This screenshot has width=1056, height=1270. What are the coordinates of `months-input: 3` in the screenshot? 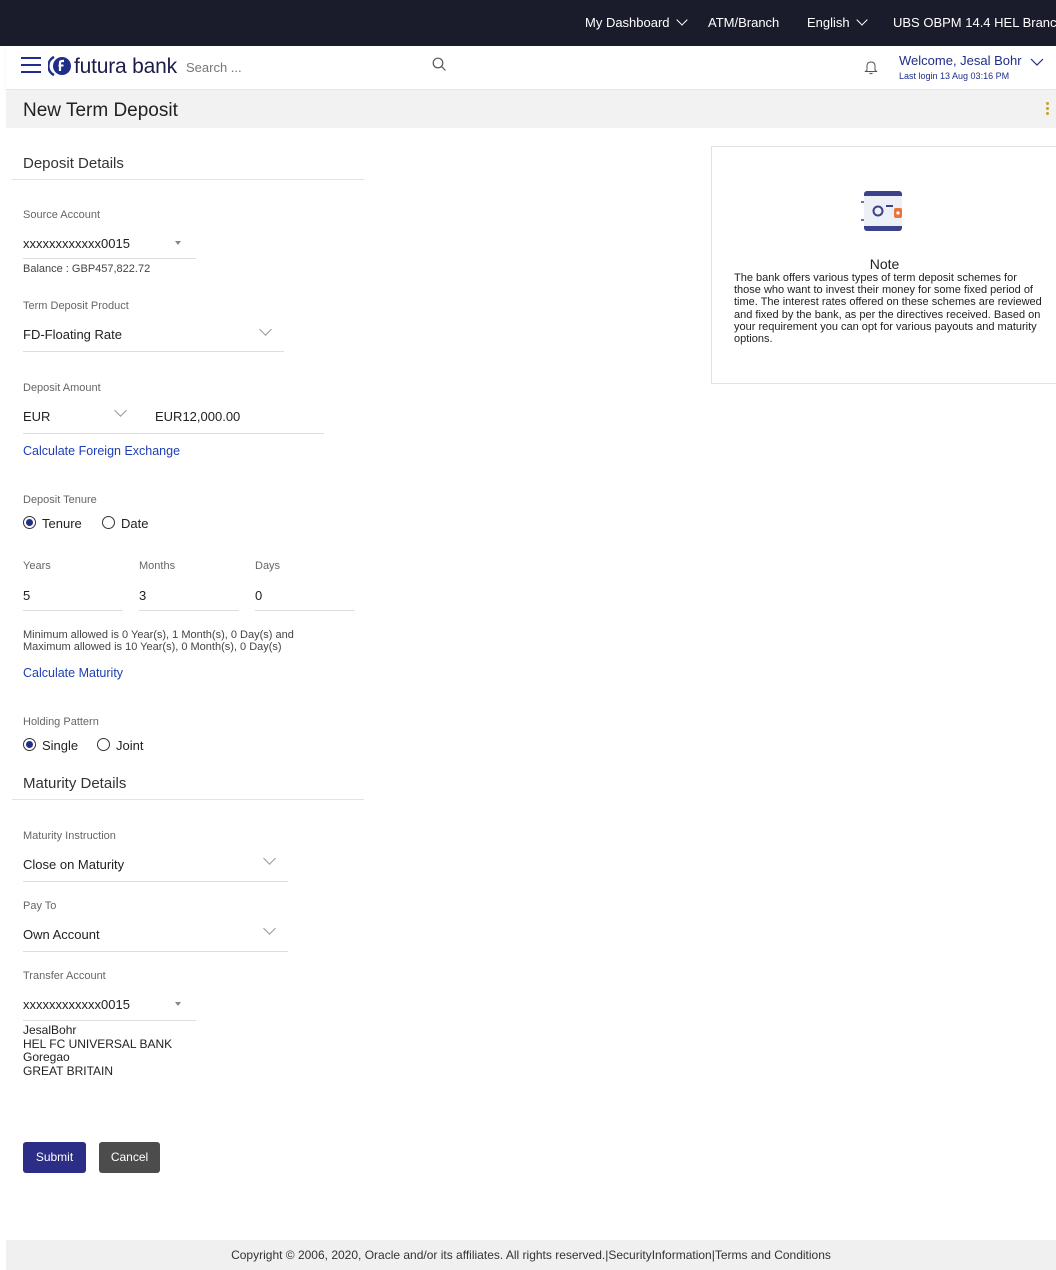 It's located at (142, 595).